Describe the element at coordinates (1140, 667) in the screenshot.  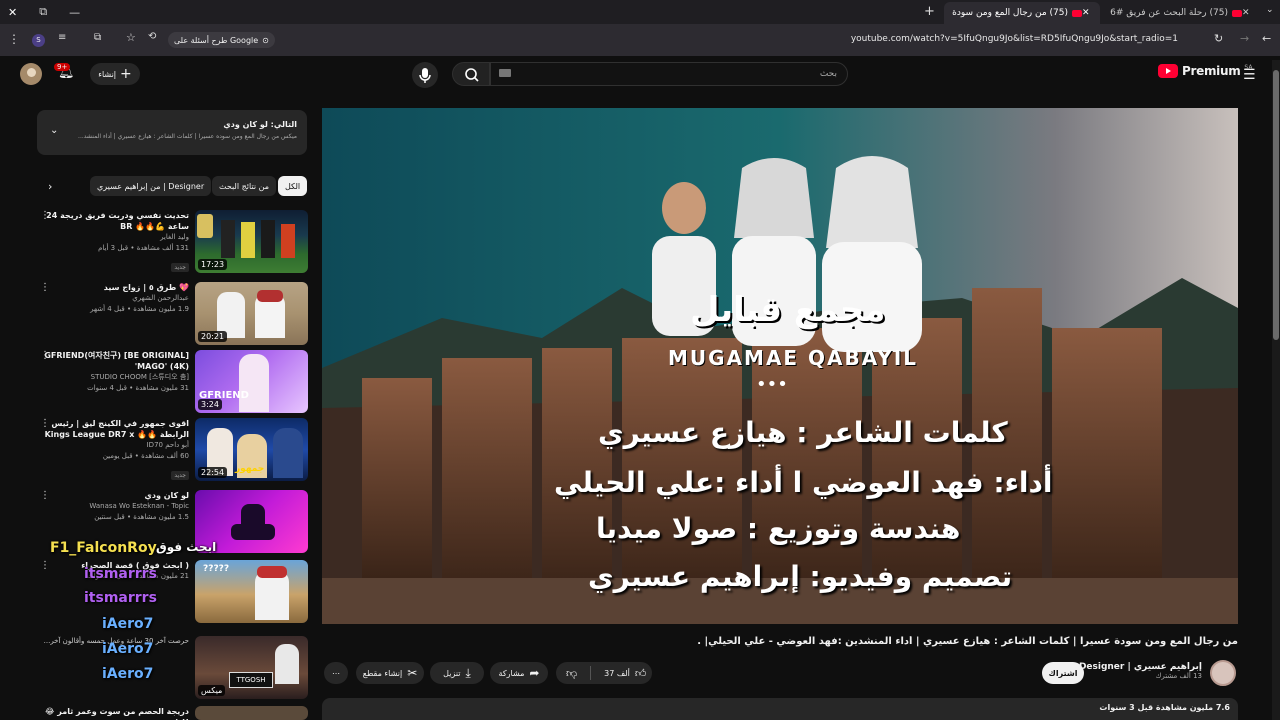
I see `channel-name: إبراهيم عسيري | Designer` at that location.